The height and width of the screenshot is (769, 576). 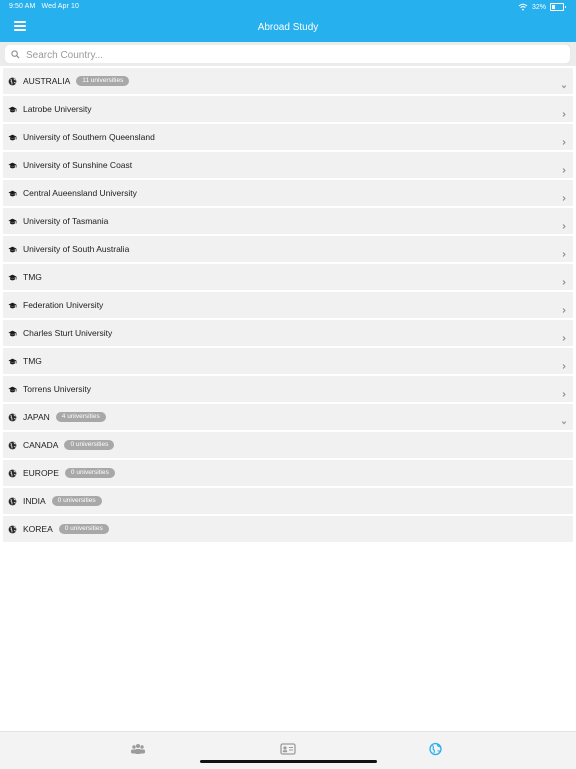 I want to click on tab-bar, so click(x=288, y=750).